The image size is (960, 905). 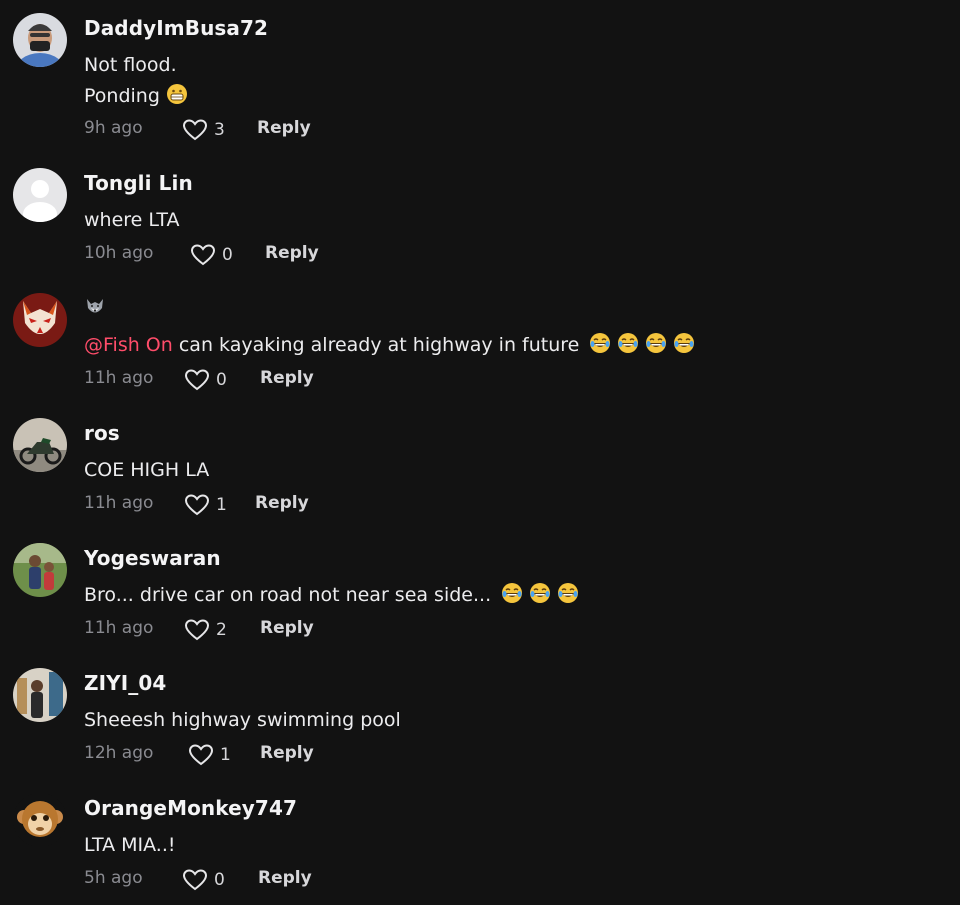 I want to click on comment-line: where LTA, so click(x=132, y=220).